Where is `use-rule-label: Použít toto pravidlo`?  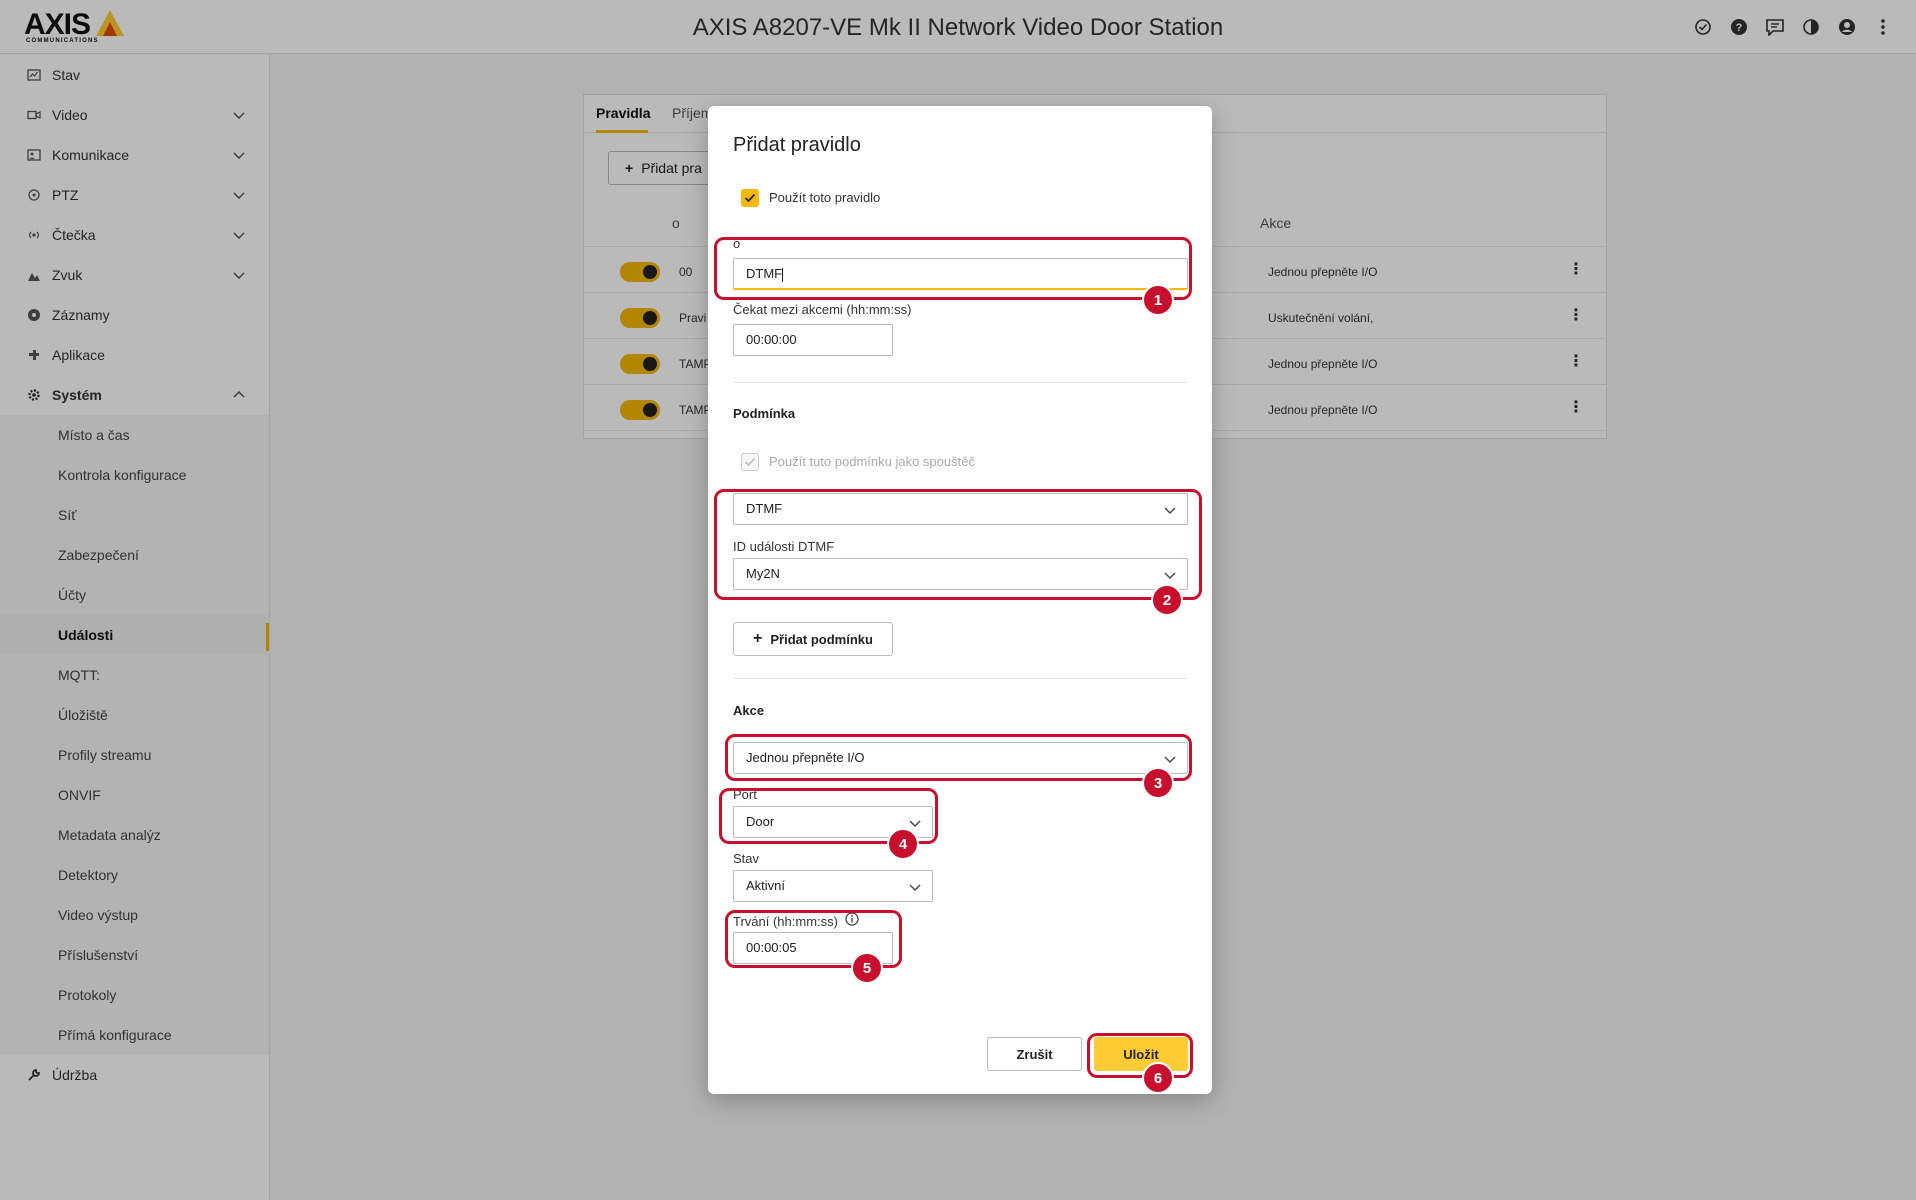 use-rule-label: Použít toto pravidlo is located at coordinates (825, 197).